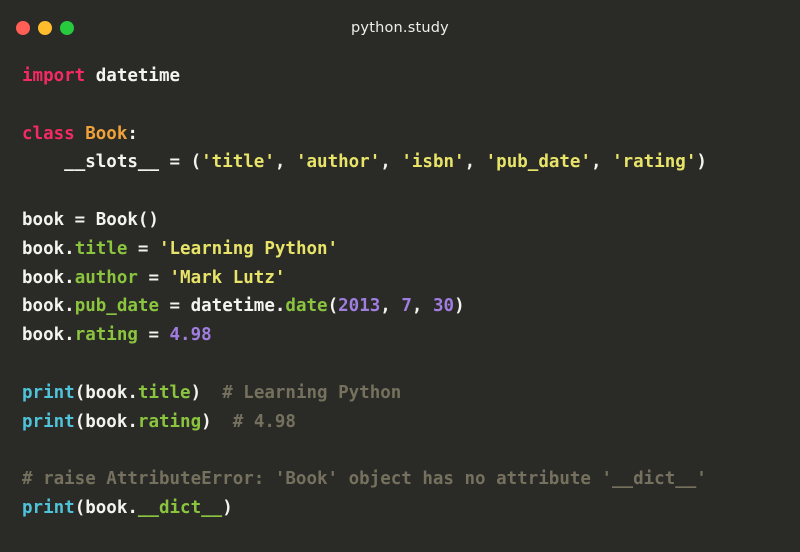 The image size is (800, 552). Describe the element at coordinates (411, 191) in the screenshot. I see `code-line-5-blank` at that location.